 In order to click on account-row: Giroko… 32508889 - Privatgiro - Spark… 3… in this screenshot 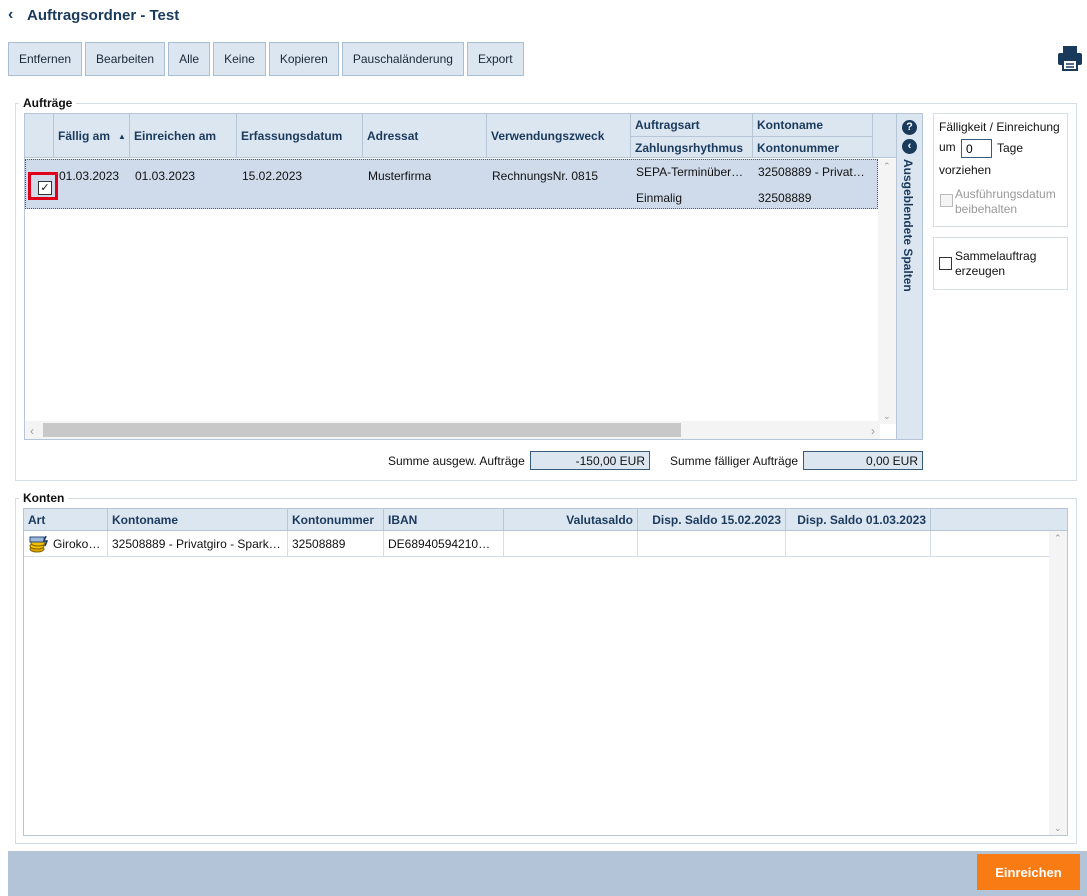, I will do `click(537, 544)`.